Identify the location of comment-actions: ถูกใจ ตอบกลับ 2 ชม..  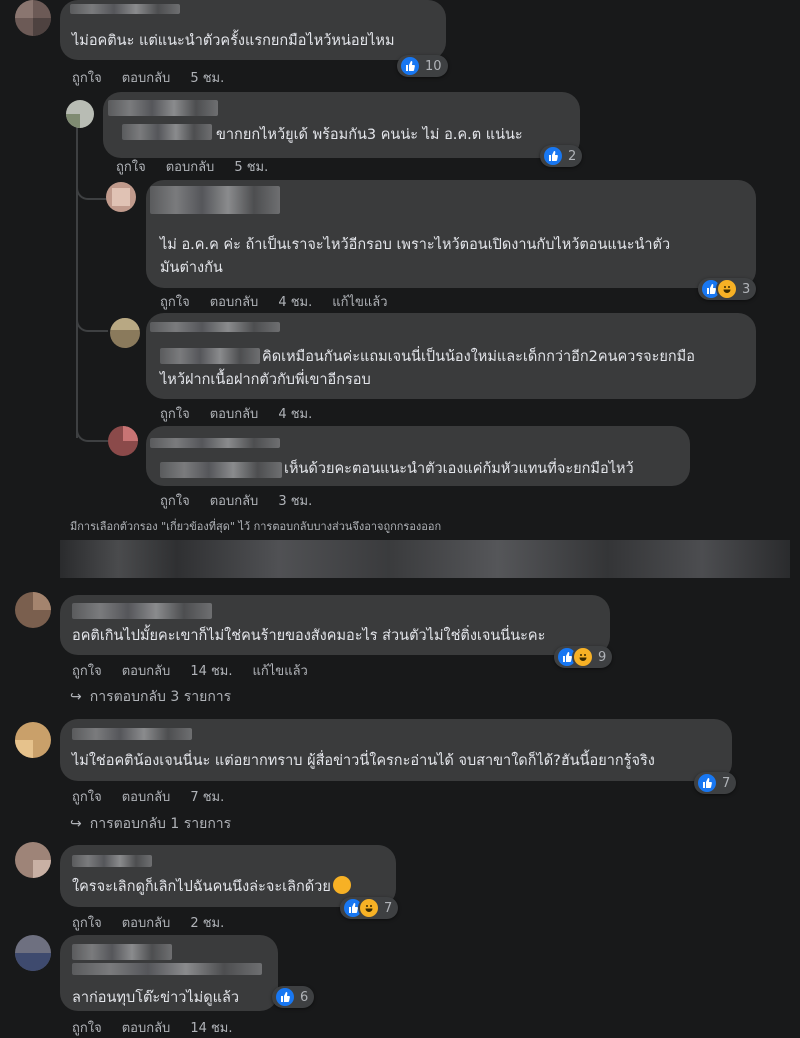
(148, 922).